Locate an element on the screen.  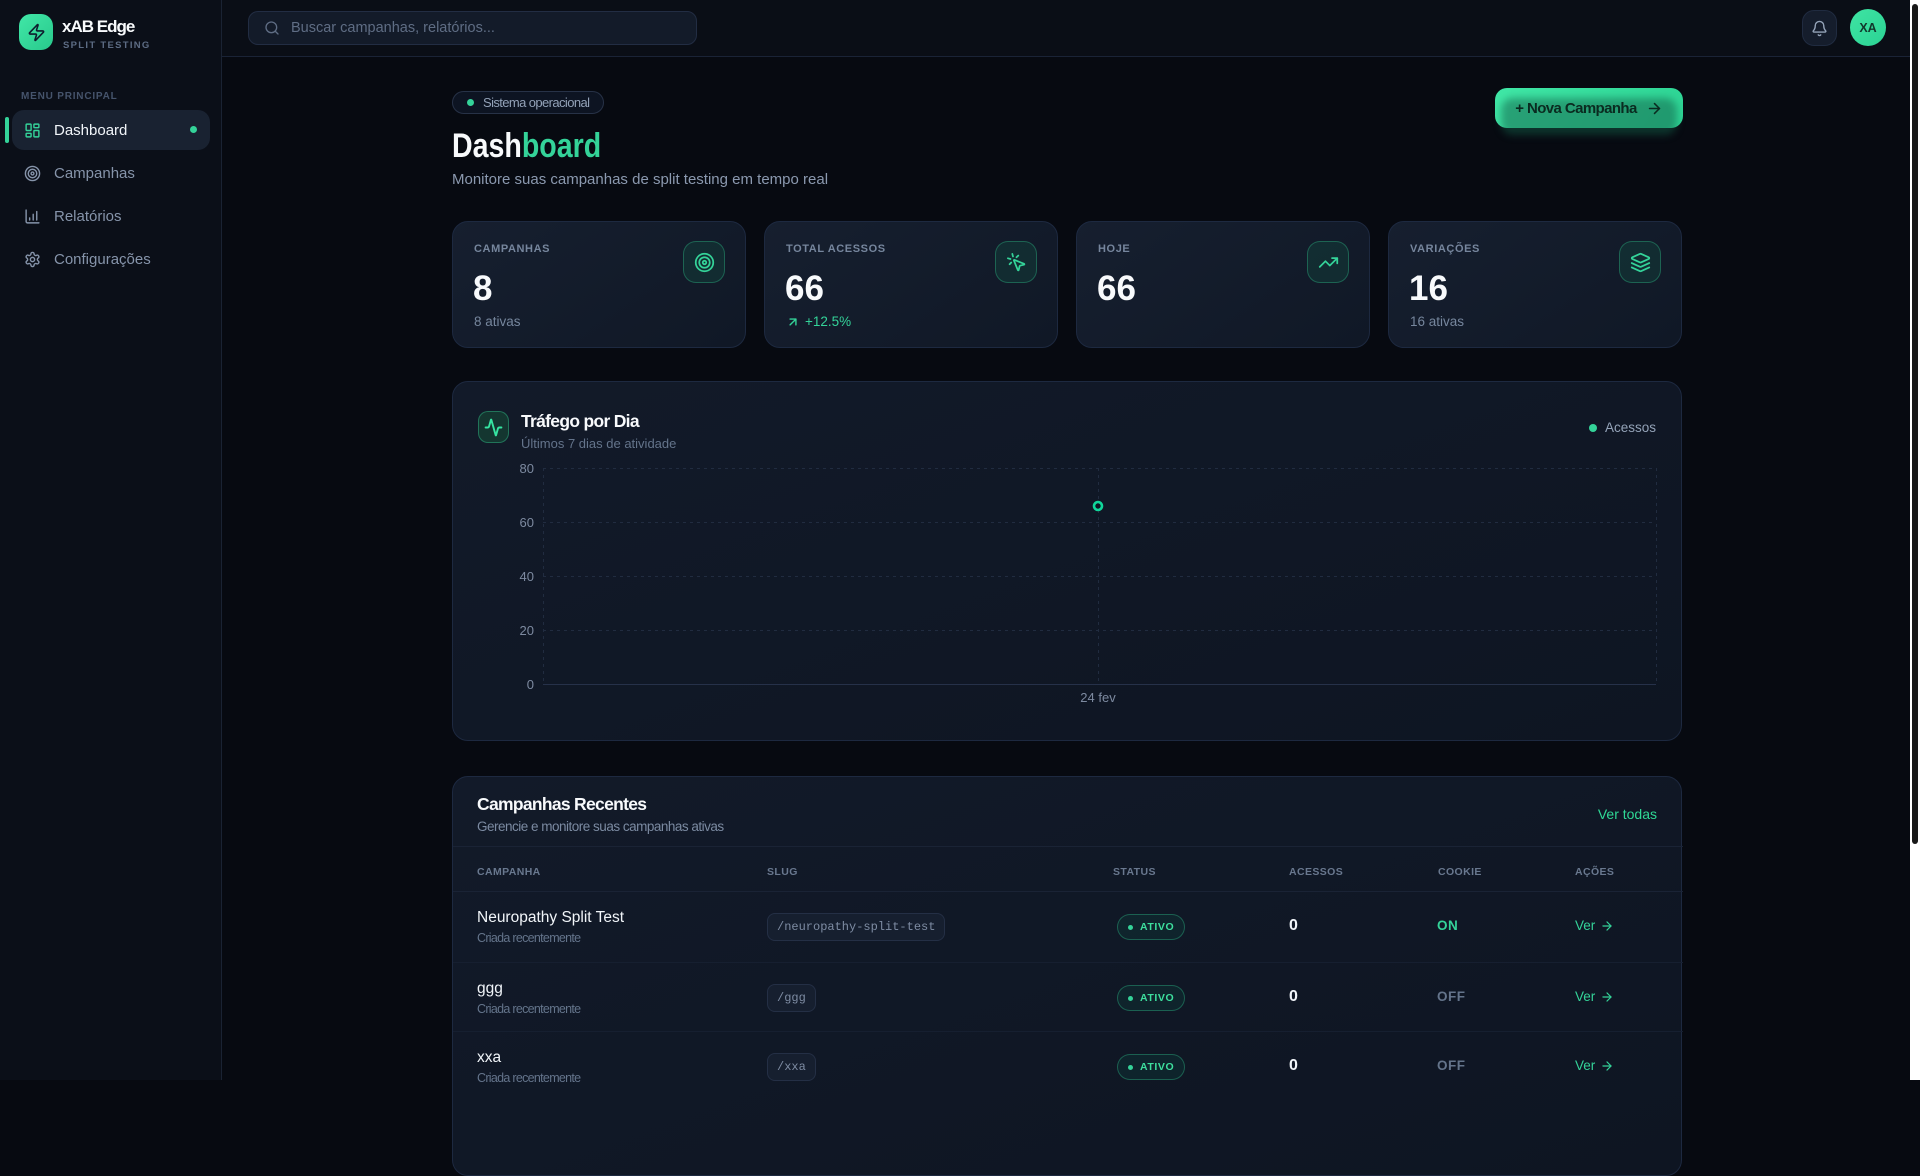
svg-text: 80 is located at coordinates (527, 468).